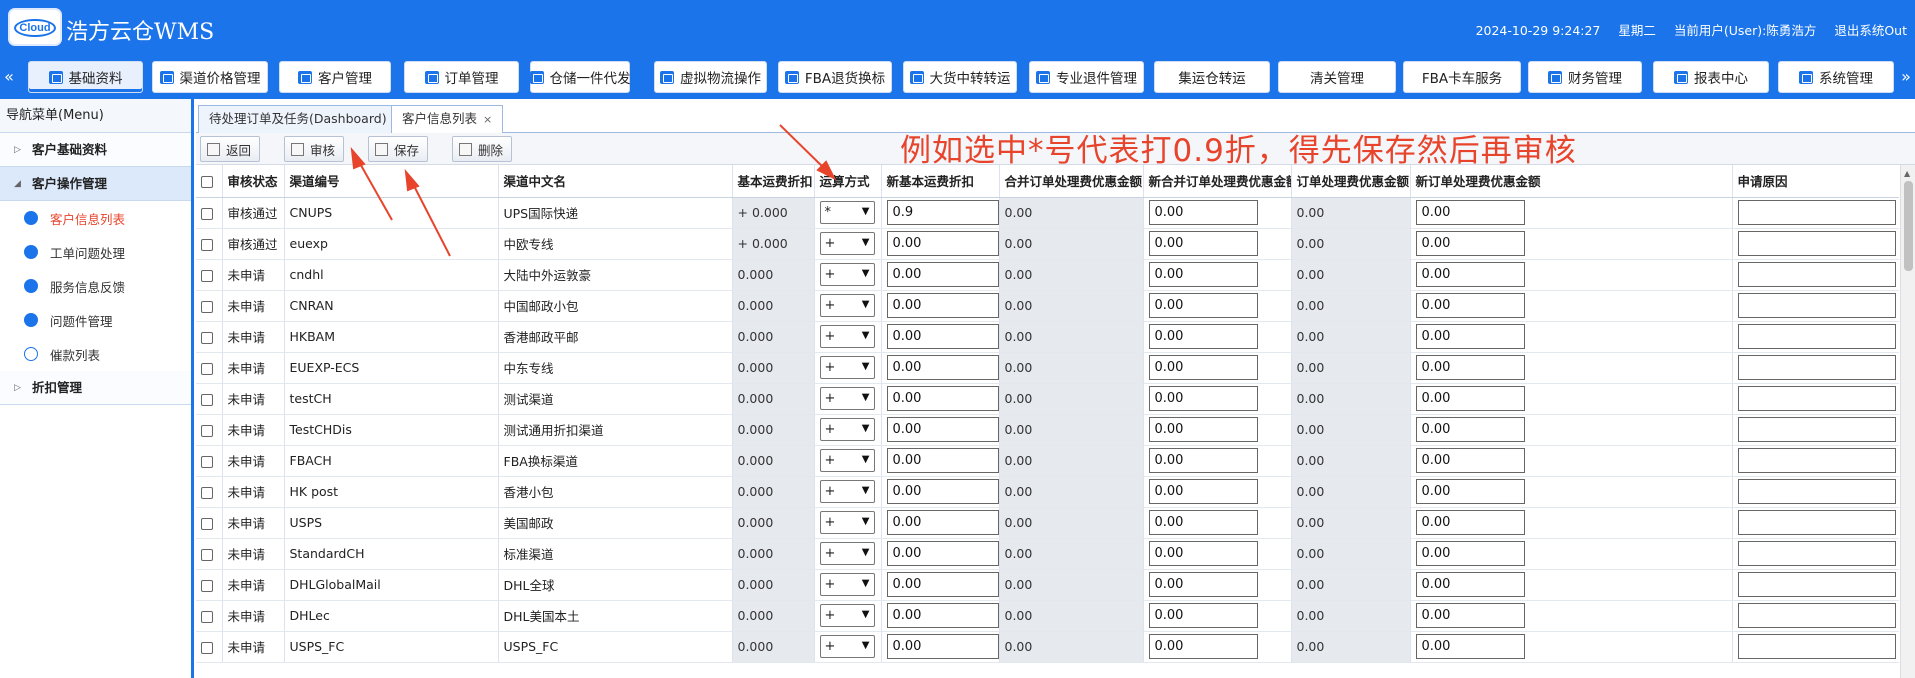  What do you see at coordinates (848, 181) in the screenshot?
I see `col-operation: 运算方式` at bounding box center [848, 181].